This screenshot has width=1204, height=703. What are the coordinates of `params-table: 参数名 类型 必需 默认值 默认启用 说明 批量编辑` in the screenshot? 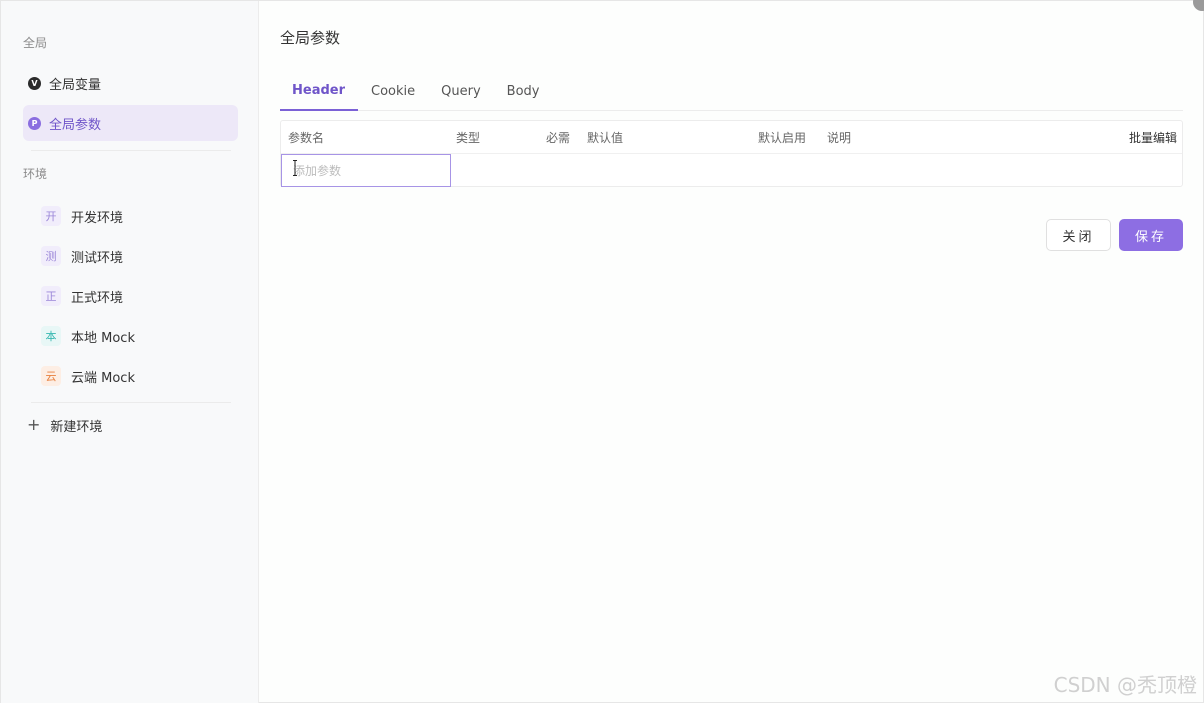 It's located at (731, 153).